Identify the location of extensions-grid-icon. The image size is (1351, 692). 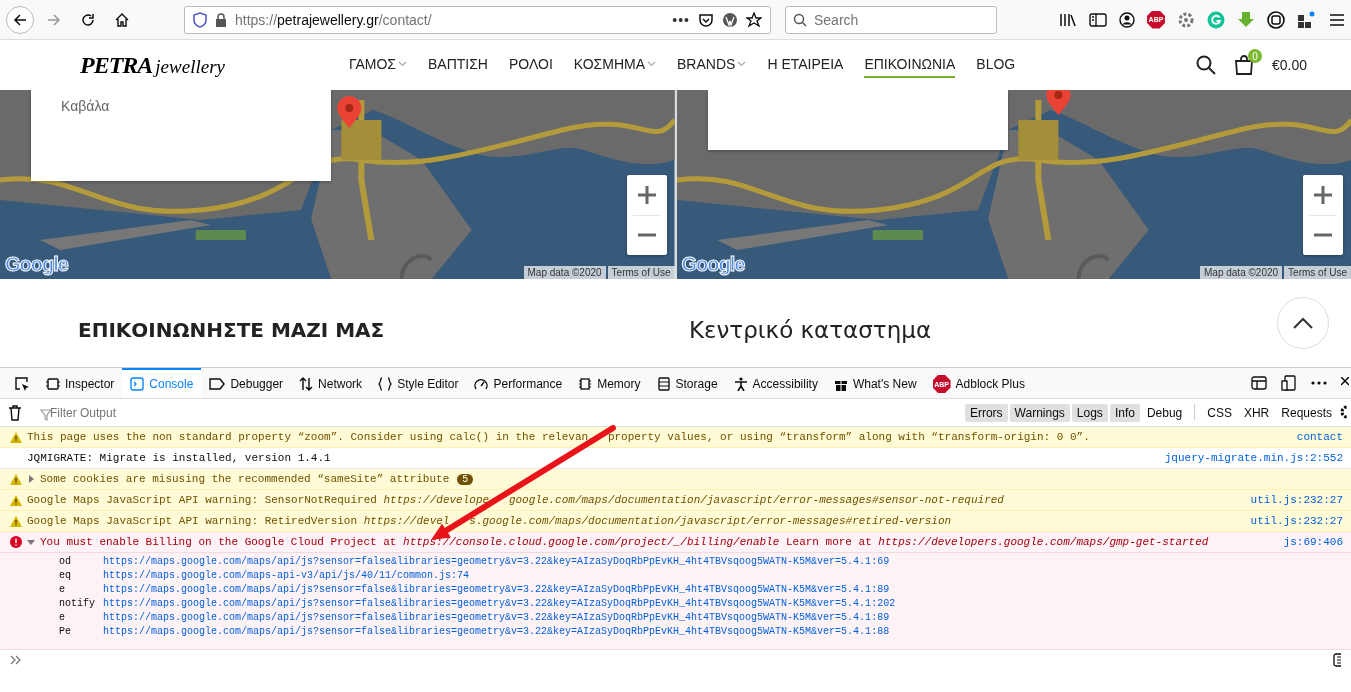
(1307, 19).